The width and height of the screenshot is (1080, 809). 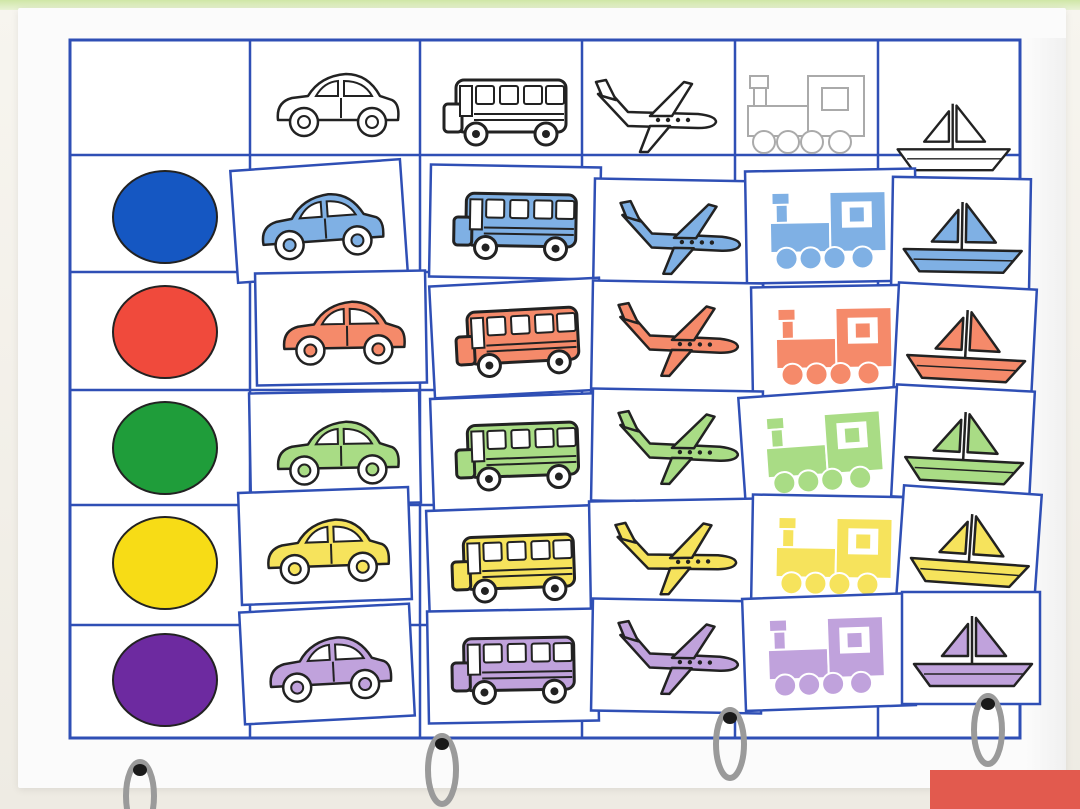 What do you see at coordinates (513, 666) in the screenshot?
I see `purple-bus-card` at bounding box center [513, 666].